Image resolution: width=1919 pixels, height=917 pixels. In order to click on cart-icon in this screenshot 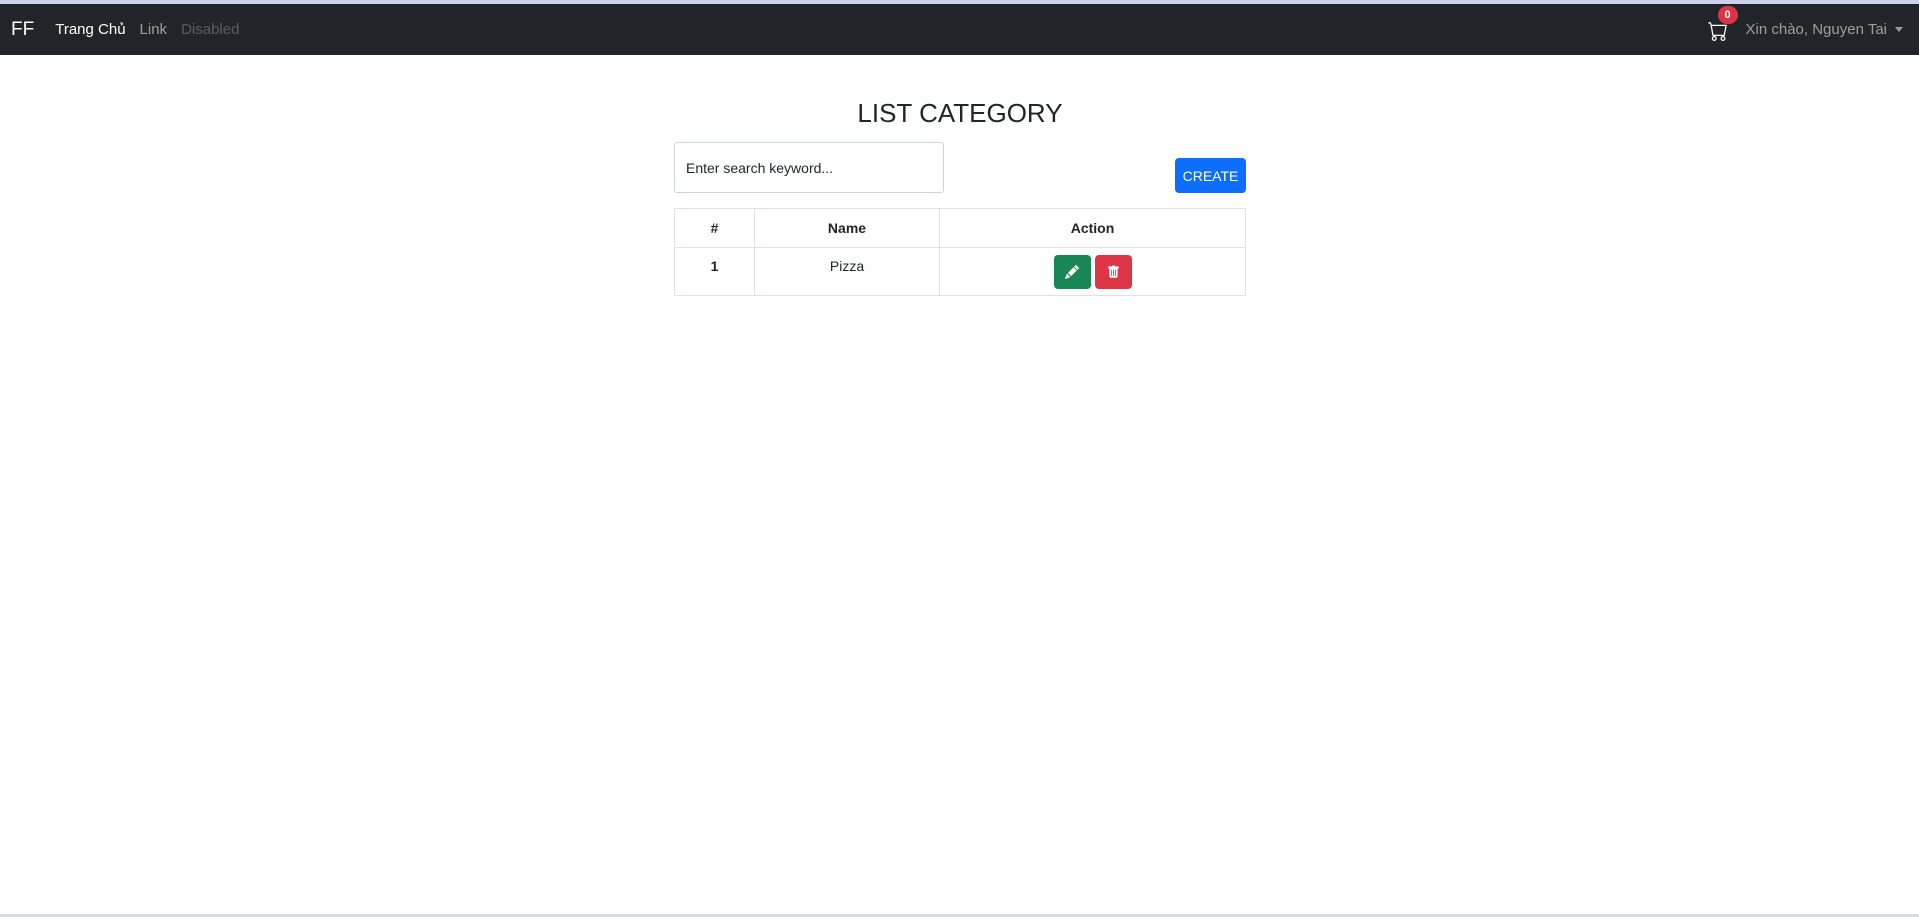, I will do `click(1717, 31)`.